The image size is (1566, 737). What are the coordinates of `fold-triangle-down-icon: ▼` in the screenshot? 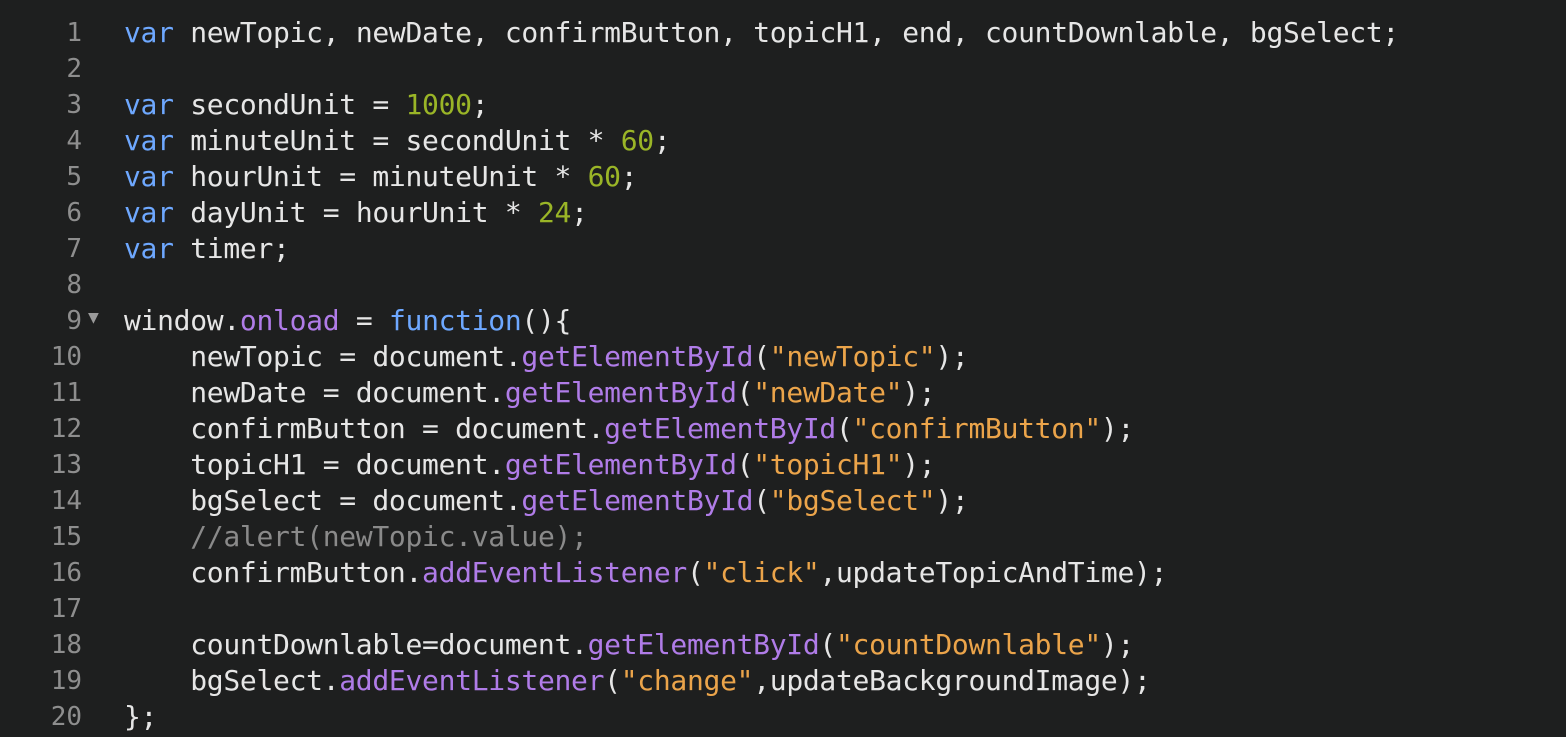 It's located at (93, 318).